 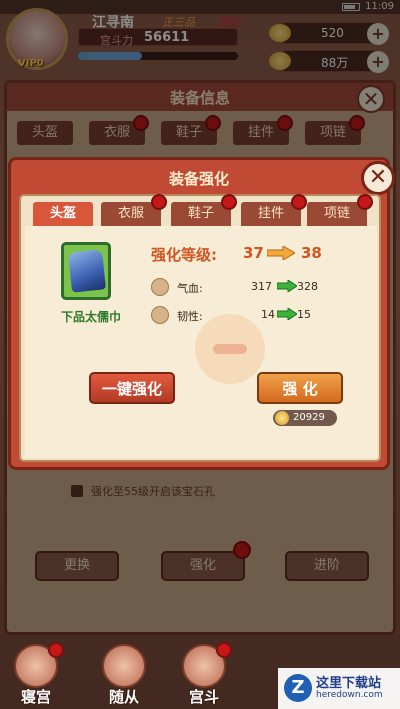 I want to click on enhance-button: 强 化, so click(x=300, y=388).